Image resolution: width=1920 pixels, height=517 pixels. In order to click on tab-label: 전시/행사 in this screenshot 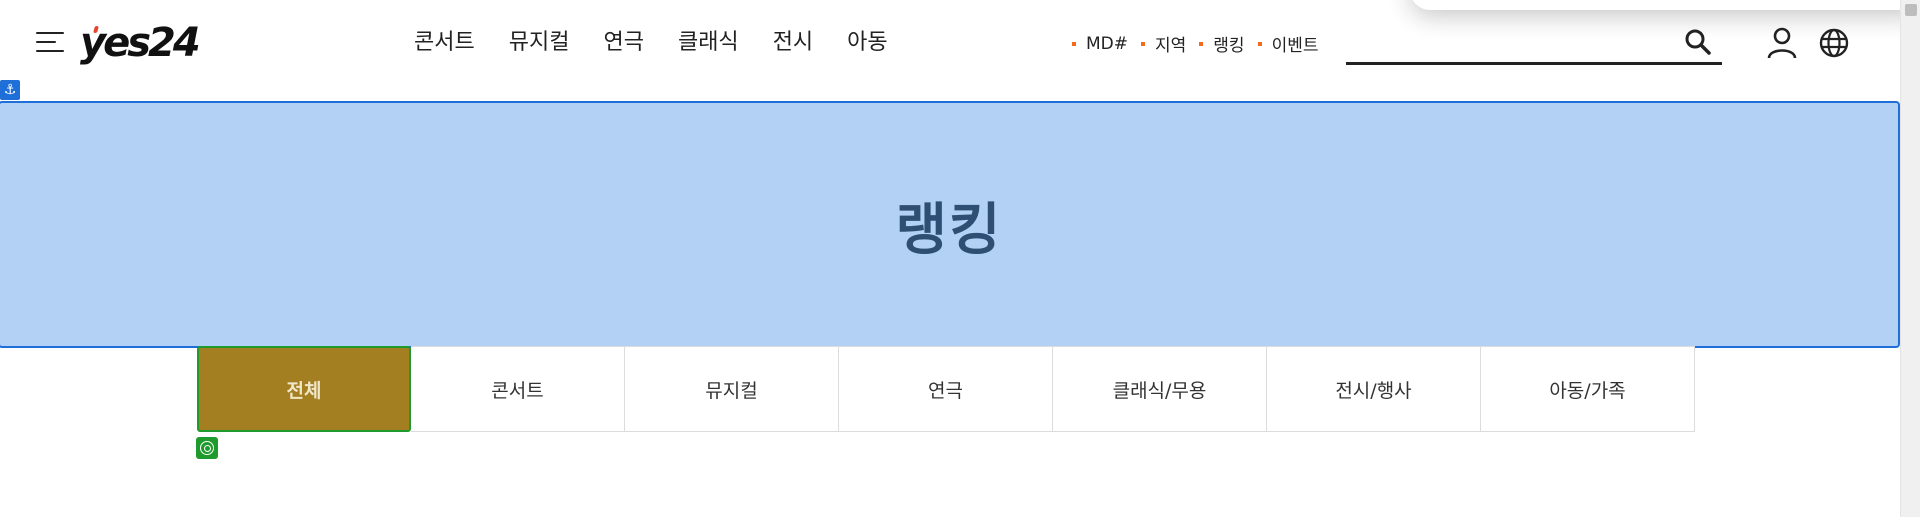, I will do `click(1373, 390)`.